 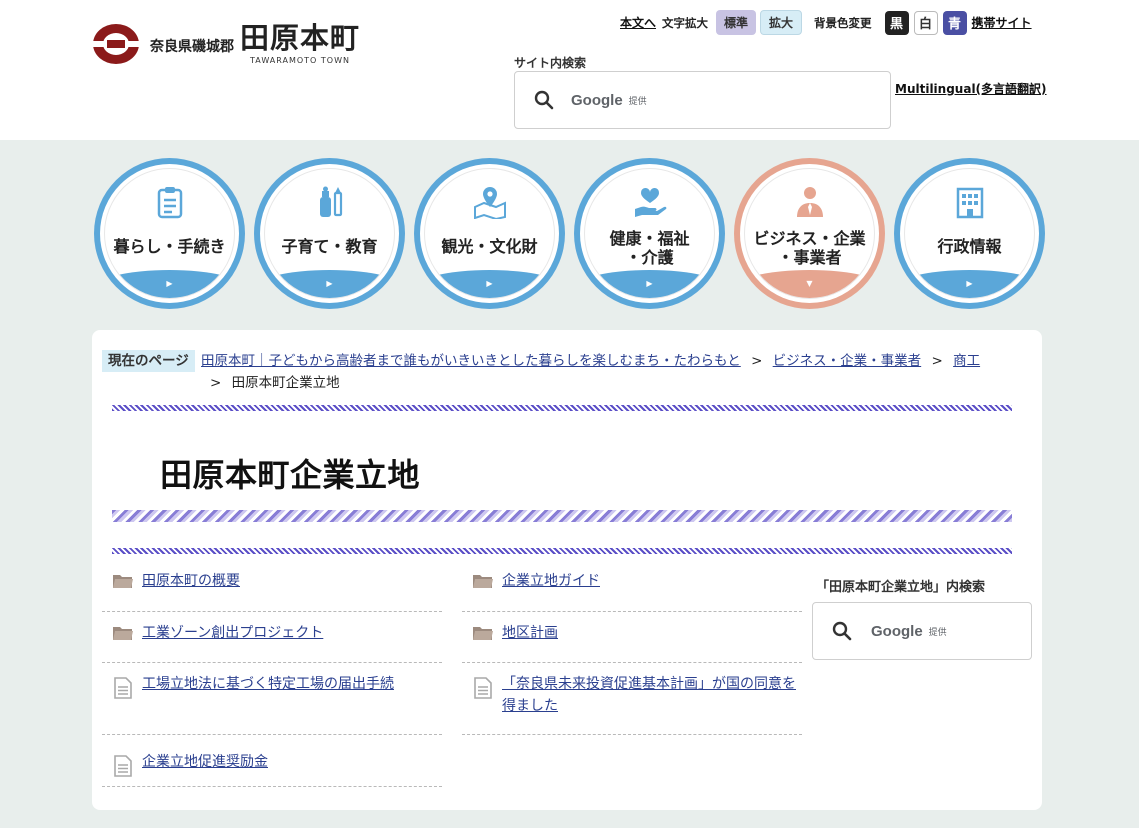 I want to click on list-item: 工業ゾーン創出プロジェクト, so click(x=272, y=637).